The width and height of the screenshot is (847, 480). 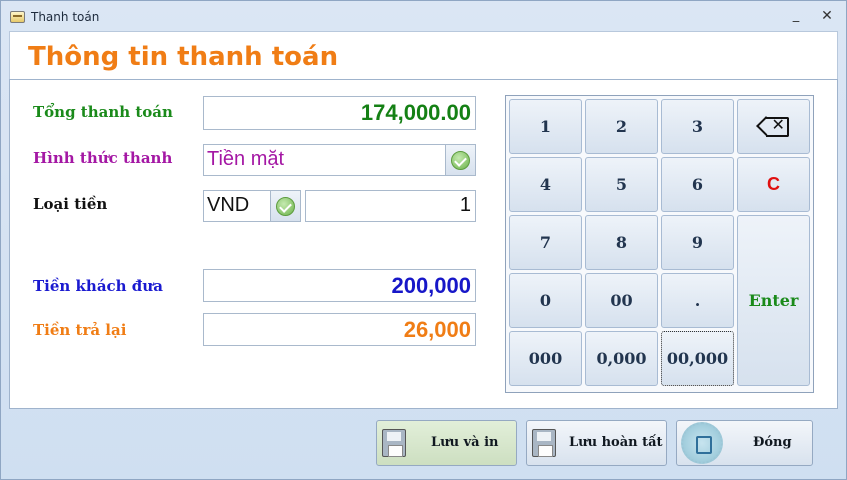 I want to click on key-0: 0, so click(x=545, y=300).